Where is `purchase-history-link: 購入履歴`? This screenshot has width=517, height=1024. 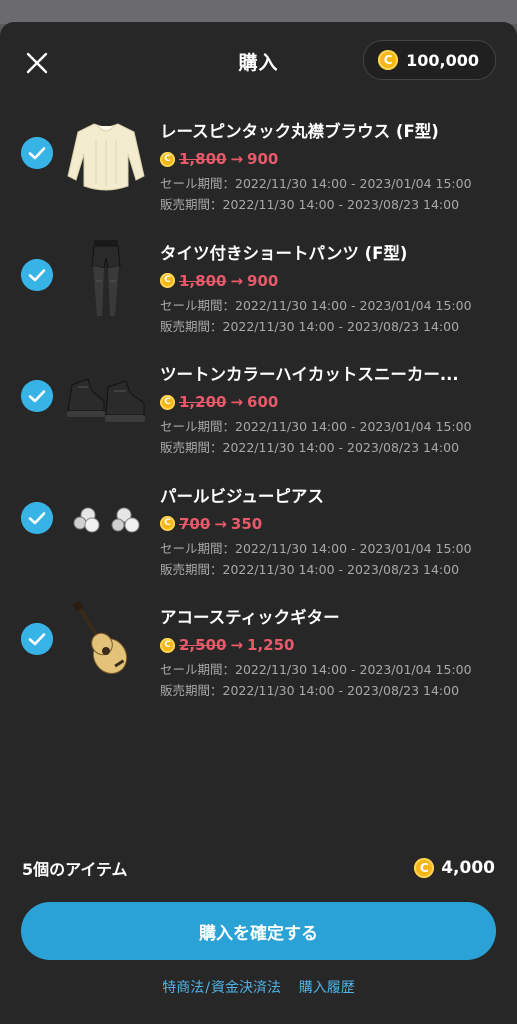
purchase-history-link: 購入履歴 is located at coordinates (327, 988).